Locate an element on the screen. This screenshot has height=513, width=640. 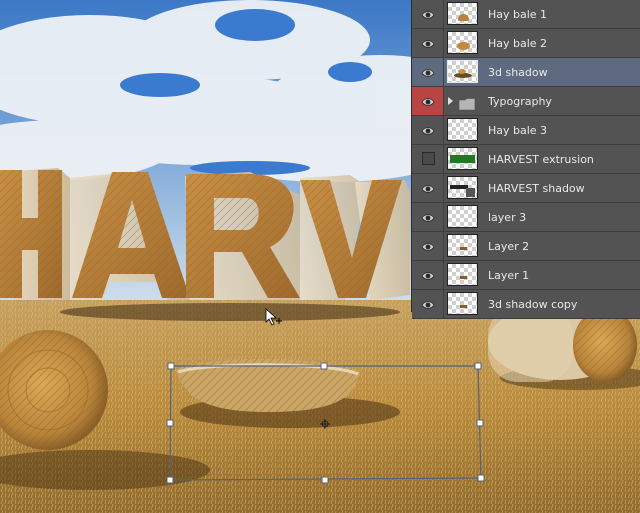
layer-row: Hay bale 1 is located at coordinates (526, 14).